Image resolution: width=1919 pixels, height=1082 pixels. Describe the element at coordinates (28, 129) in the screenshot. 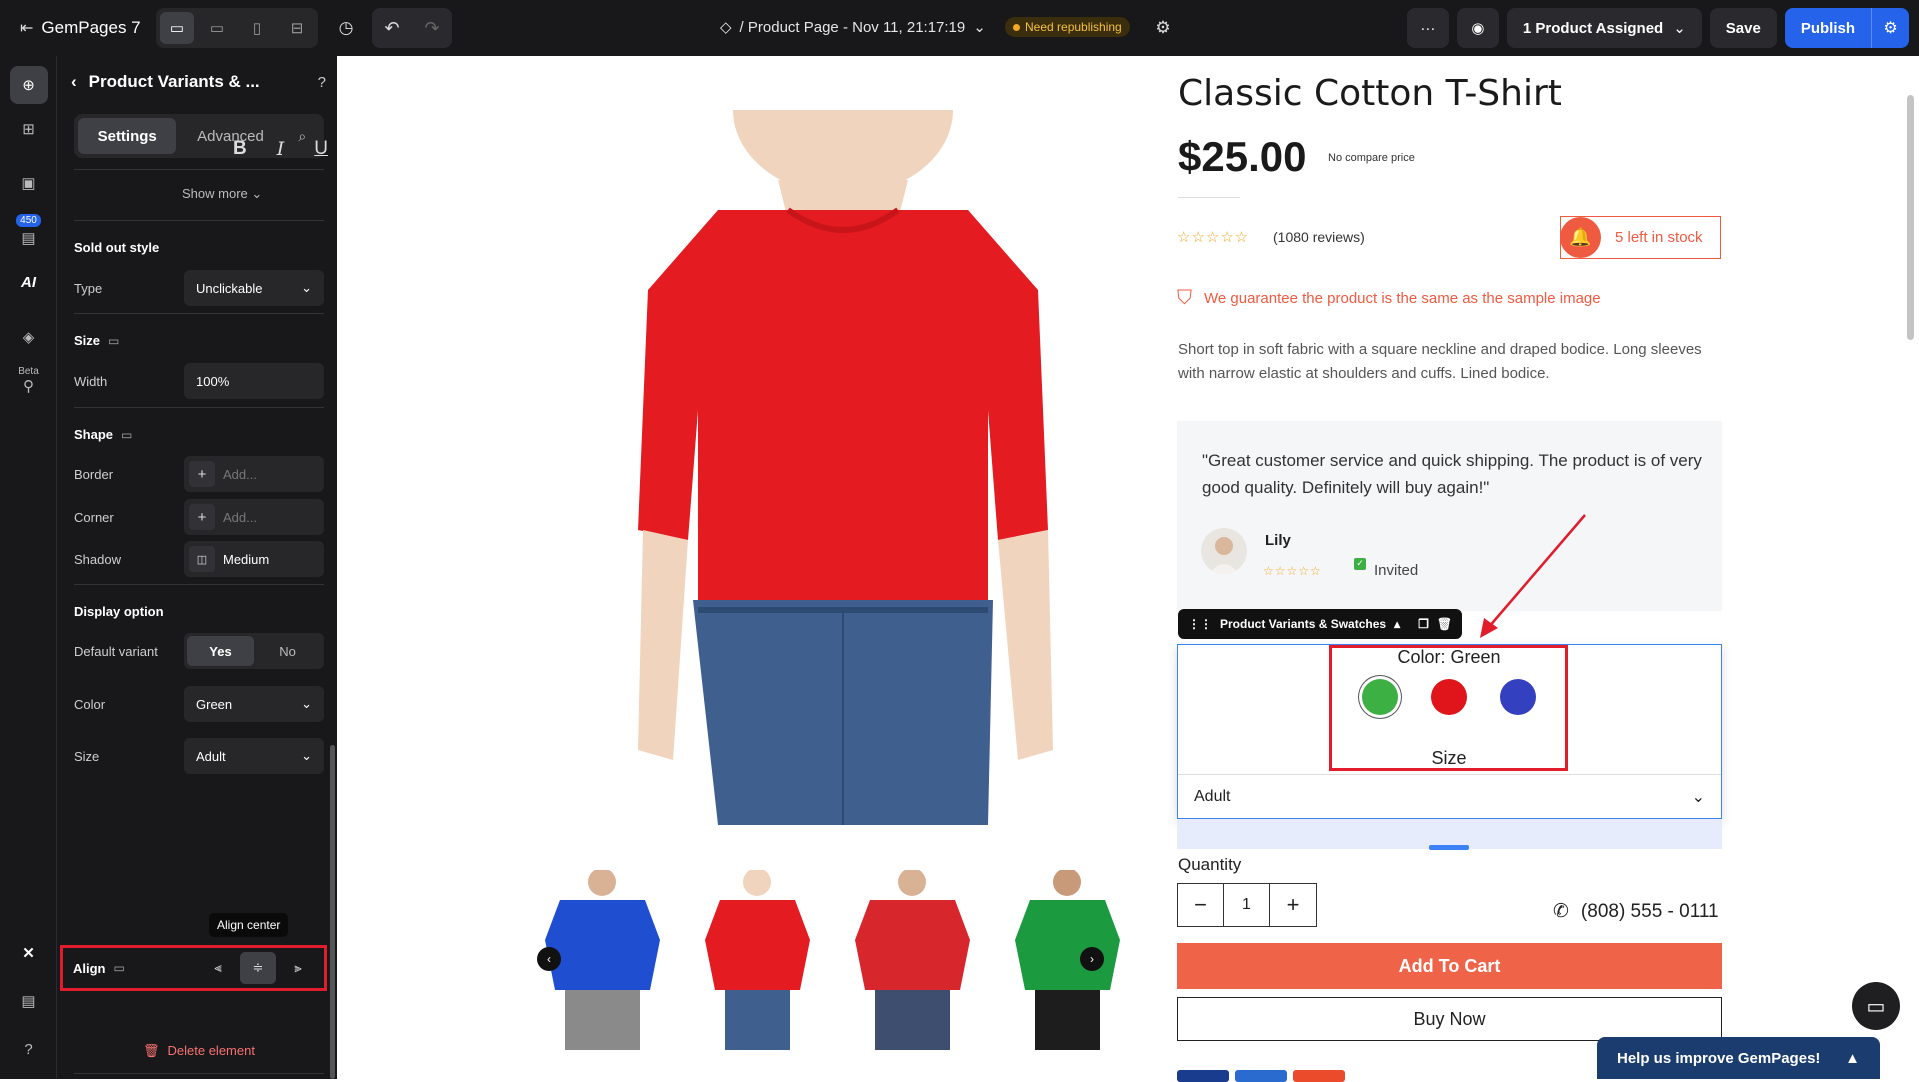

I see `sections-button: ⊞` at that location.